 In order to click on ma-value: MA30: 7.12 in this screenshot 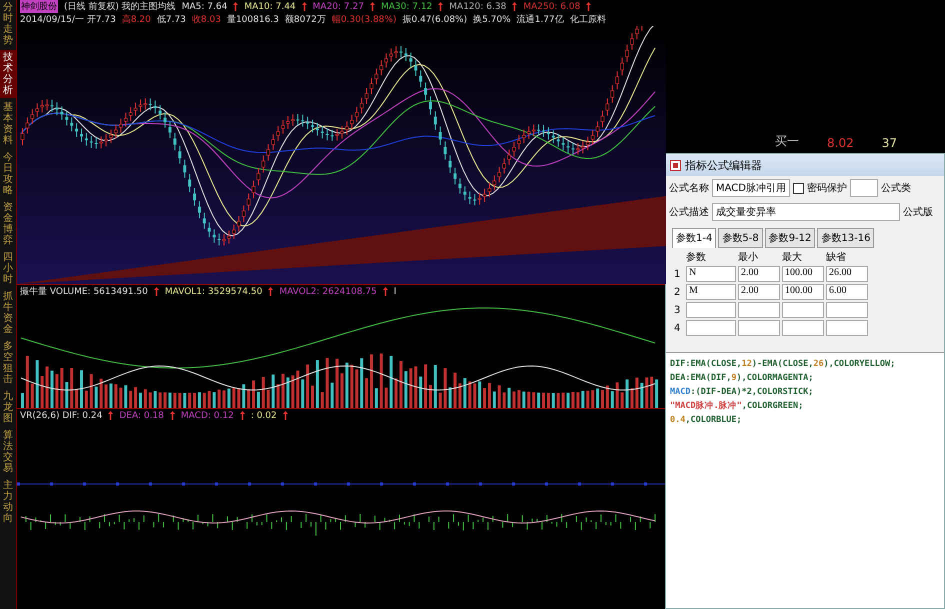, I will do `click(406, 7)`.